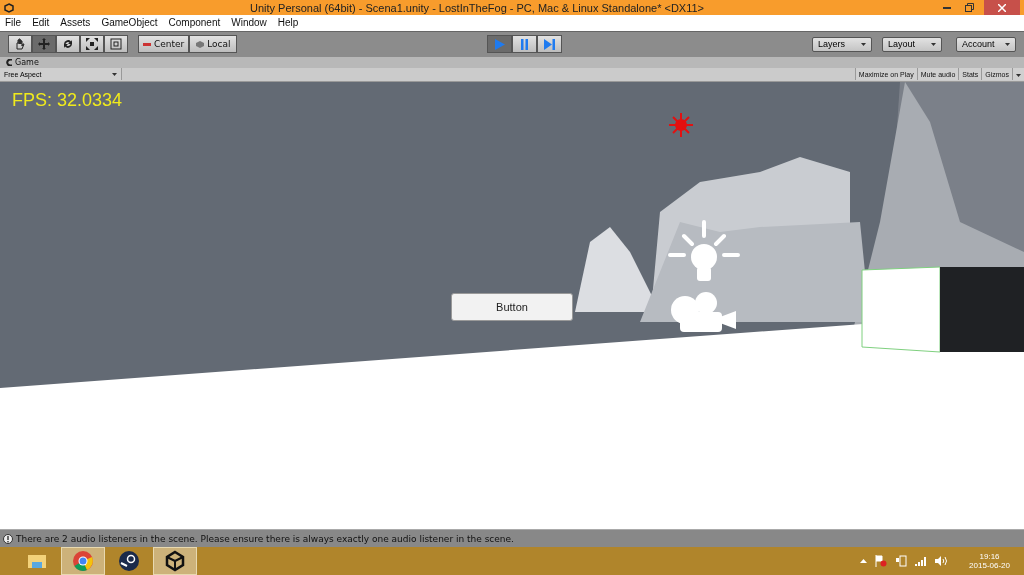 This screenshot has width=1024, height=575. Describe the element at coordinates (941, 561) in the screenshot. I see `speaker-icon` at that location.